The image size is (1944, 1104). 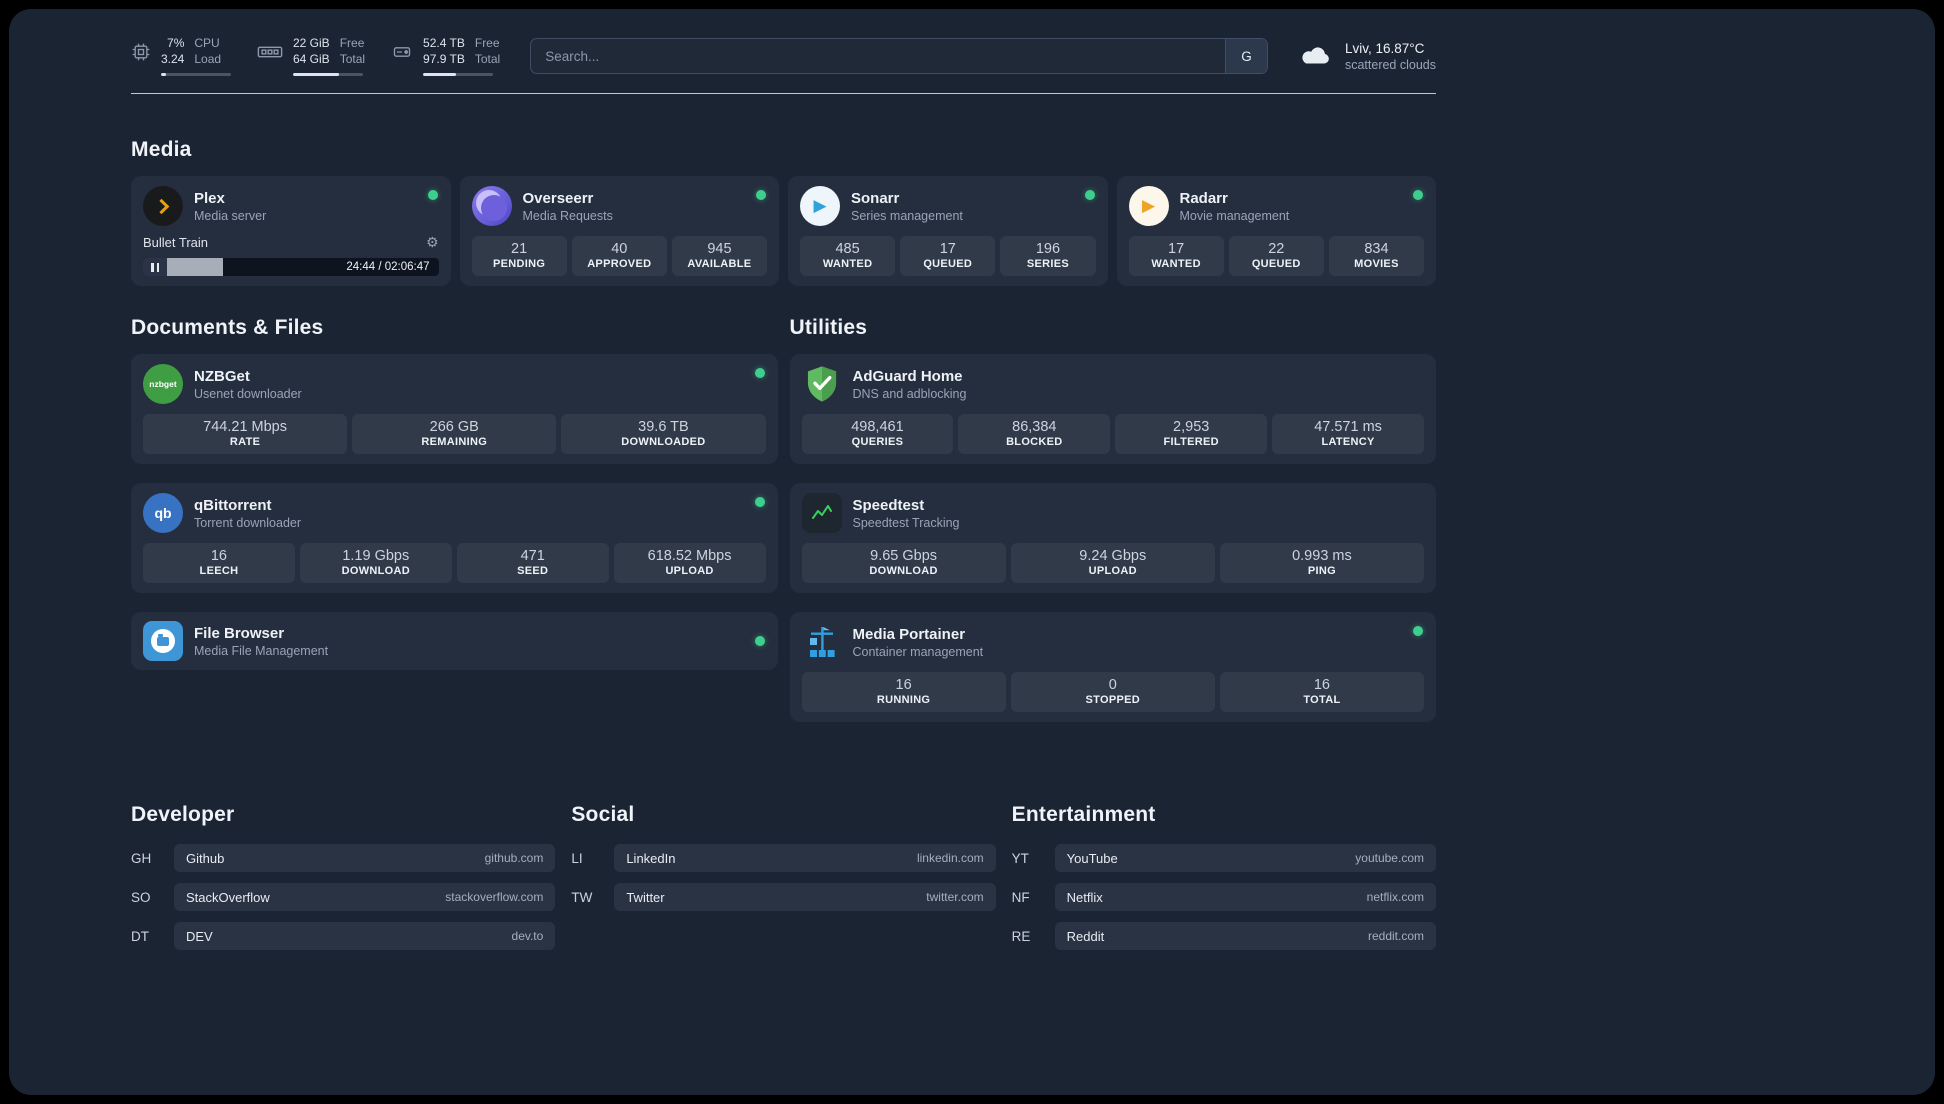 I want to click on app-subtitle: DNS and adblocking, so click(x=909, y=393).